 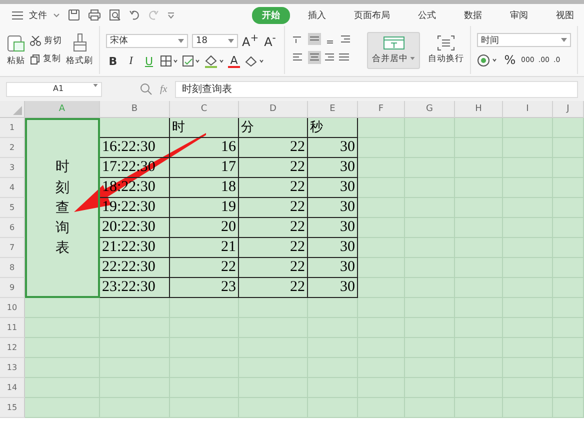 What do you see at coordinates (565, 15) in the screenshot?
I see `ribbon-tab: 视图` at bounding box center [565, 15].